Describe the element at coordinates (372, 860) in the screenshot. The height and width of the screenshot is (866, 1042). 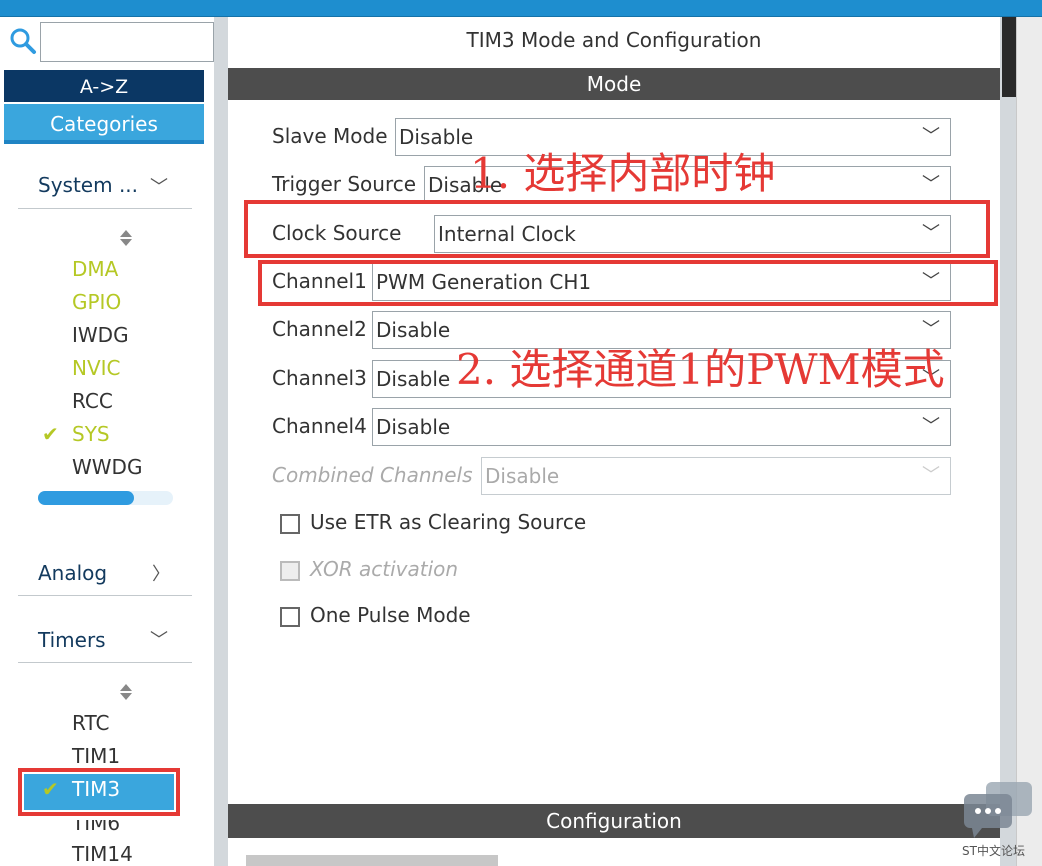
I see `config-tab-strip` at that location.